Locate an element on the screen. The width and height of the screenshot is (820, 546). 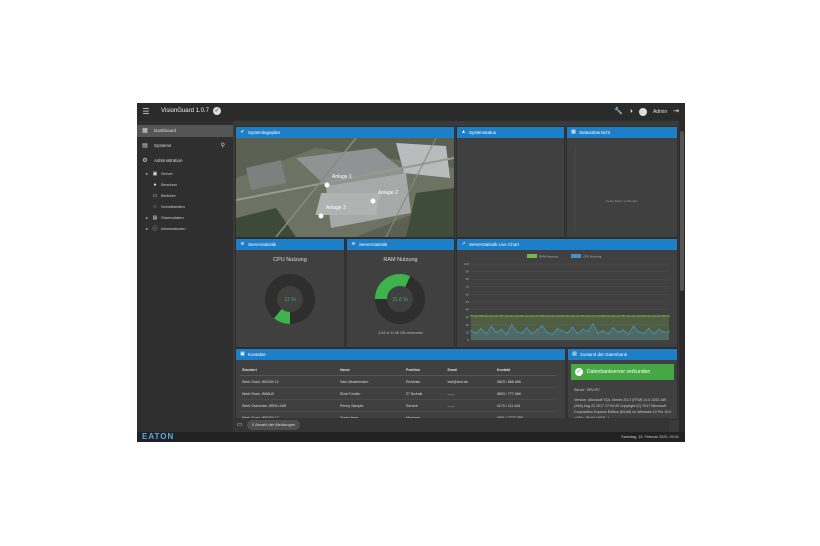
sidebar-subitem-informationen: ▸ ⓘ Informationen is located at coordinates (185, 229).